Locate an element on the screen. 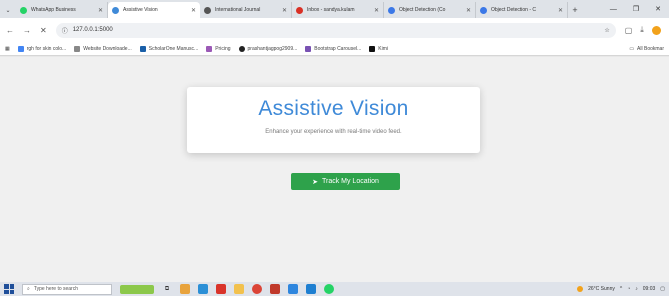 This screenshot has height=296, width=669. kimi-icon is located at coordinates (372, 48).